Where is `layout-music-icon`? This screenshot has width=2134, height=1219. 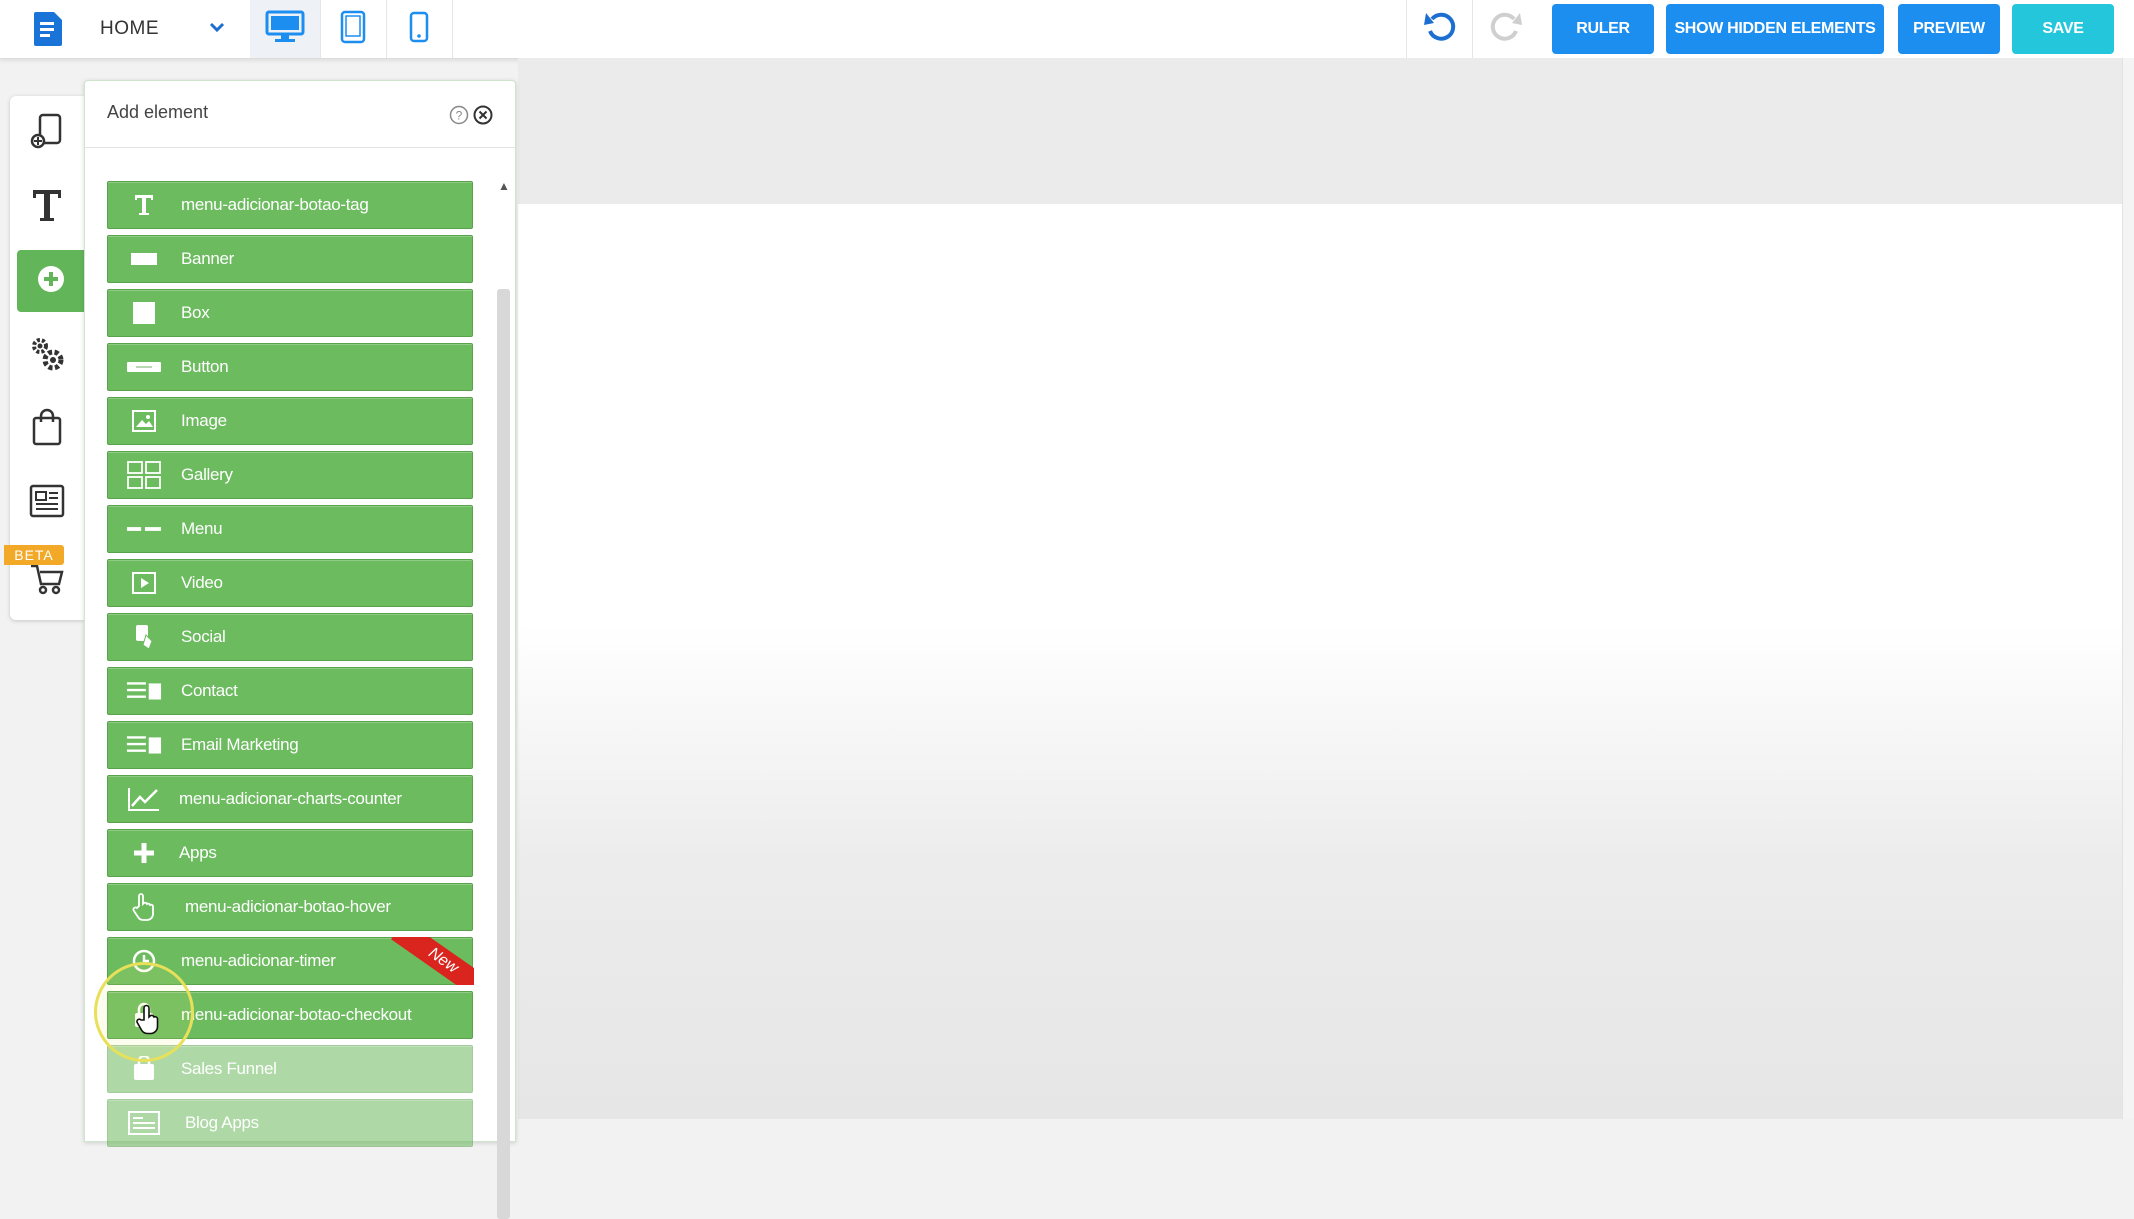 layout-music-icon is located at coordinates (47, 133).